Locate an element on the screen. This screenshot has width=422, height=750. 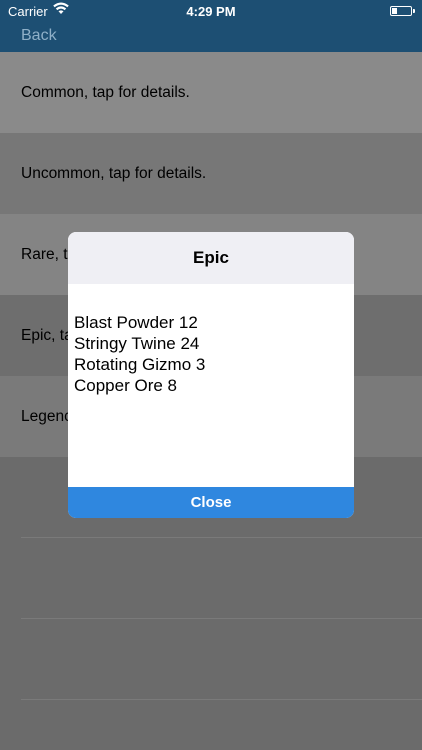
list-item-common: Common, tap for details. is located at coordinates (211, 92).